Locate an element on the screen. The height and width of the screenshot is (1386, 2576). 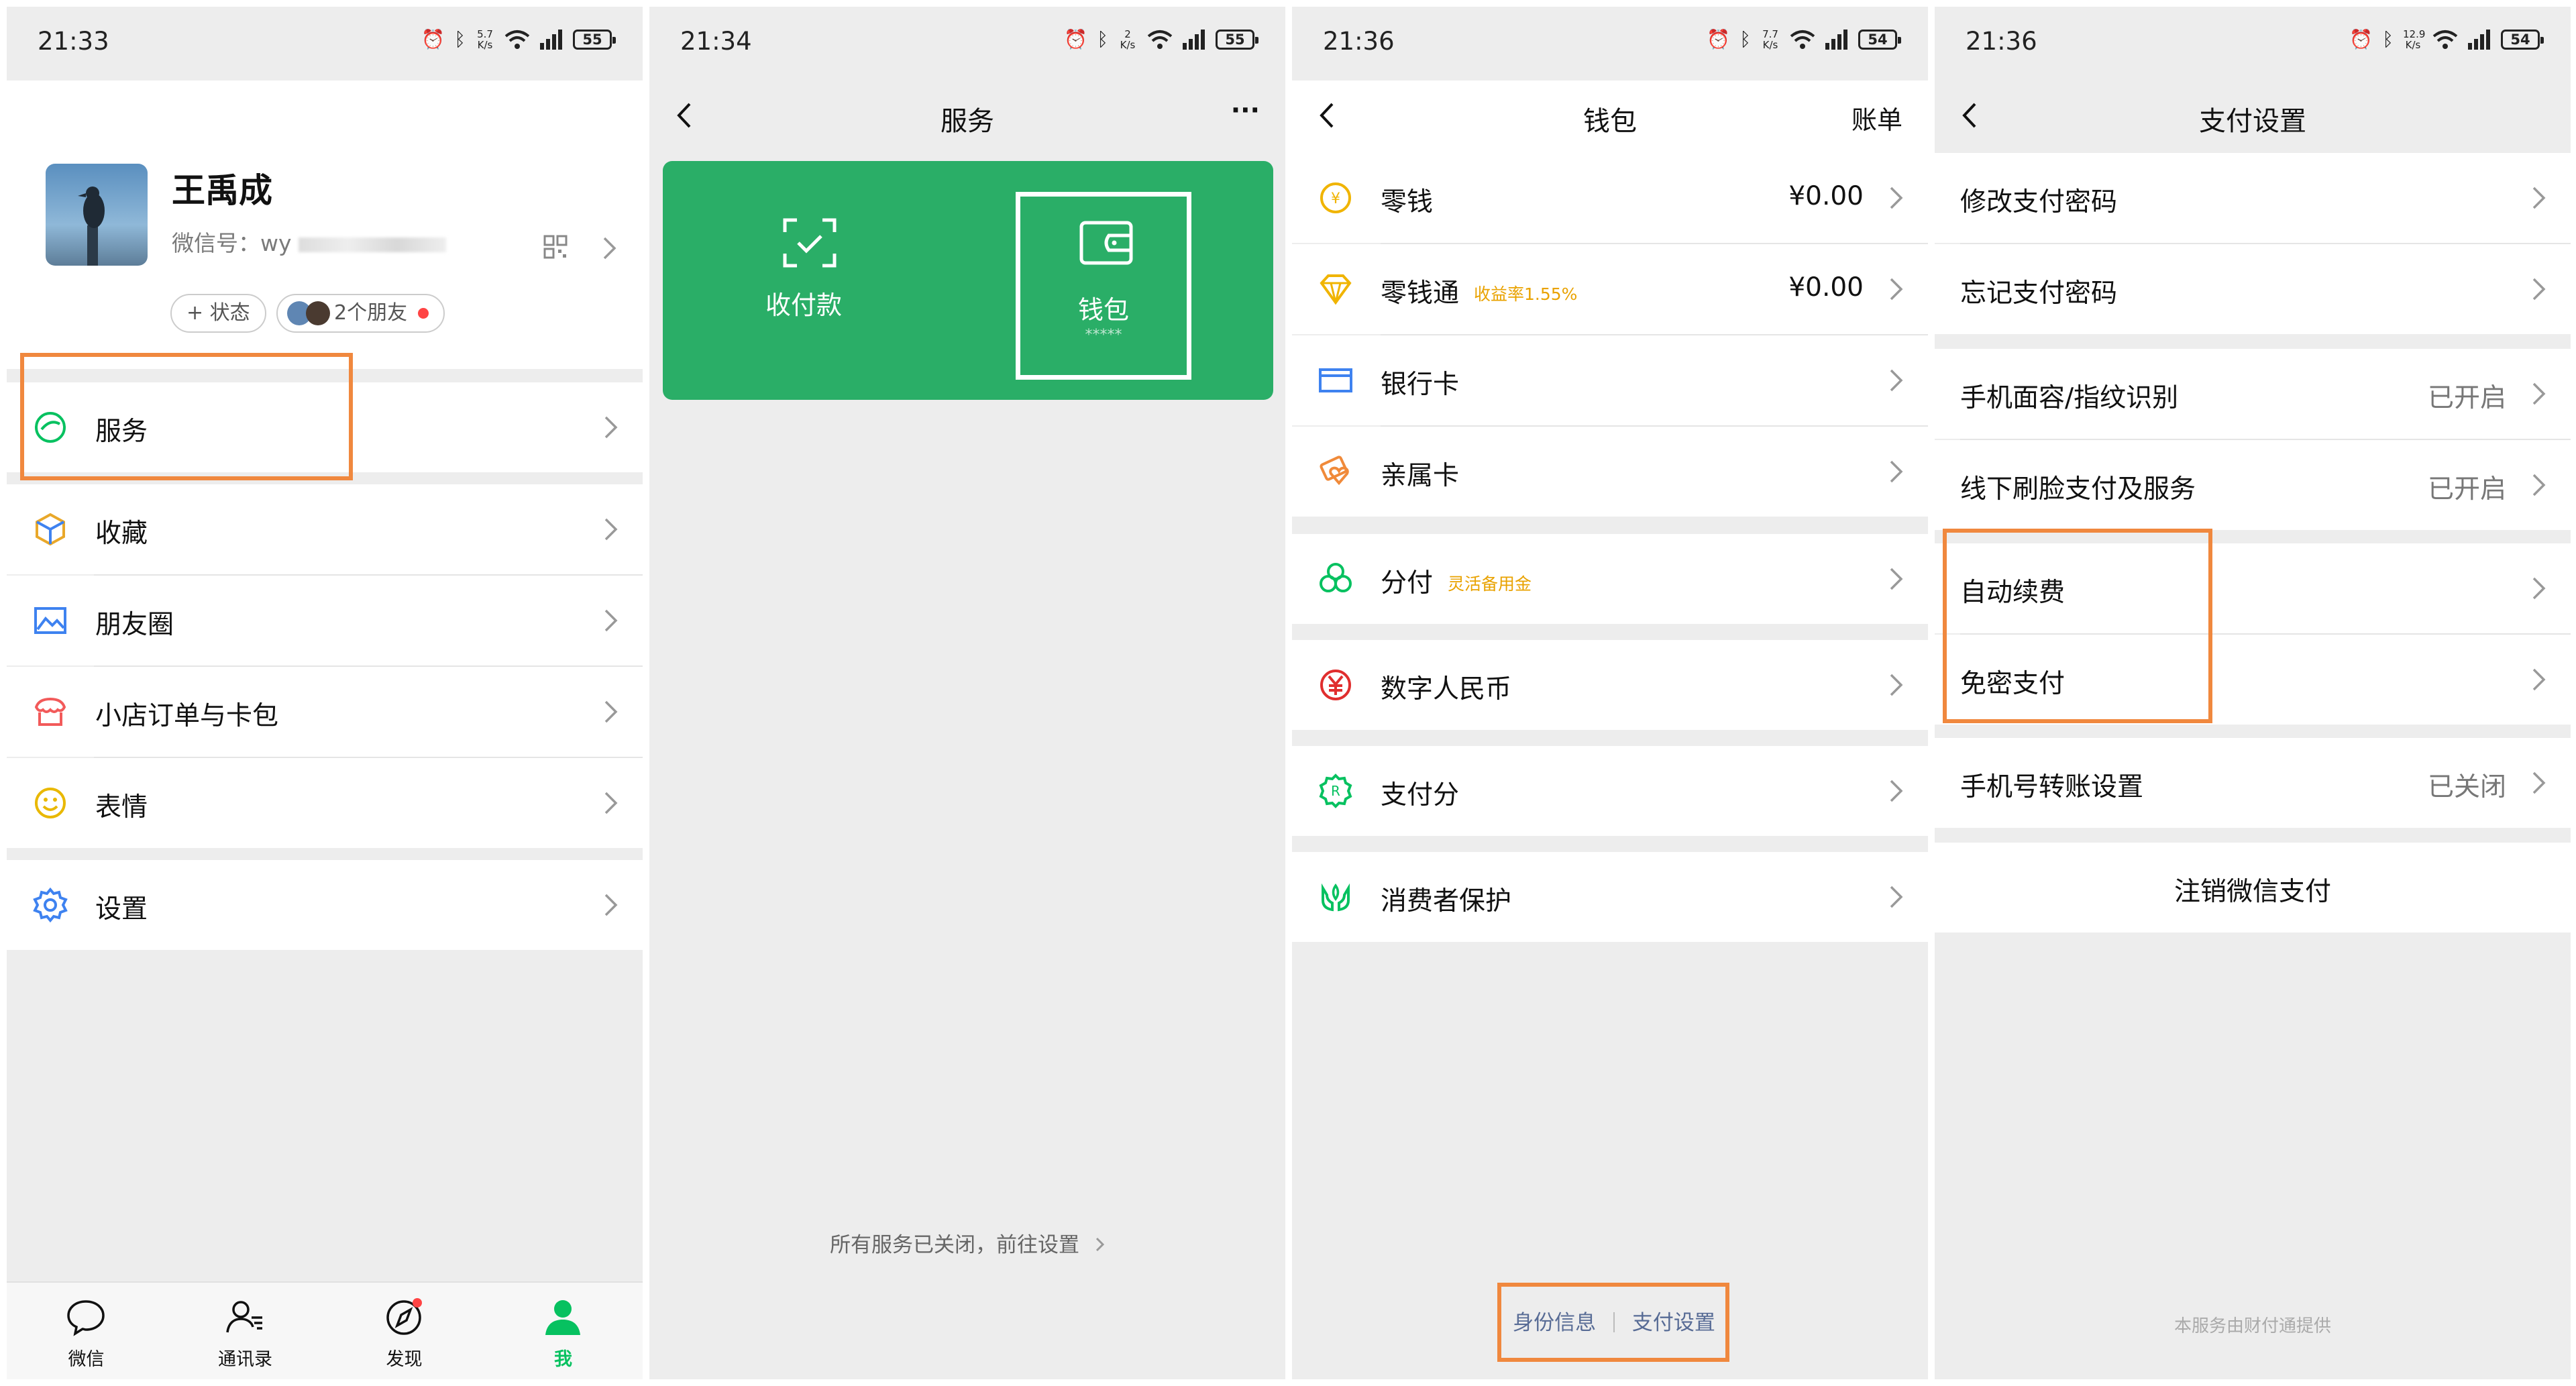
tab-contacts: 通讯录 is located at coordinates (245, 1331).